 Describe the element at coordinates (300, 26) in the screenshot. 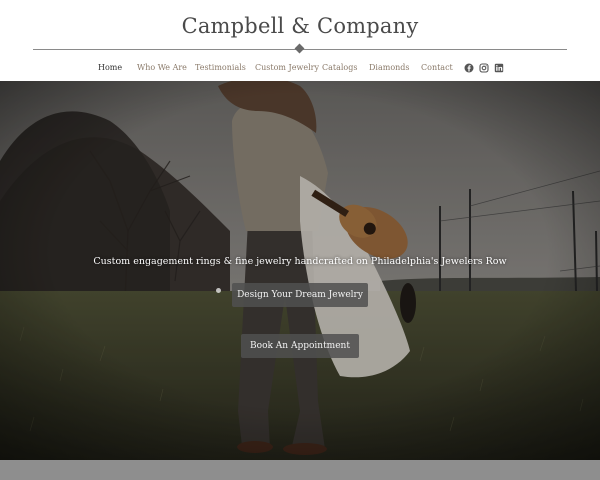

I see `brand-logo: Campbell & Company` at that location.